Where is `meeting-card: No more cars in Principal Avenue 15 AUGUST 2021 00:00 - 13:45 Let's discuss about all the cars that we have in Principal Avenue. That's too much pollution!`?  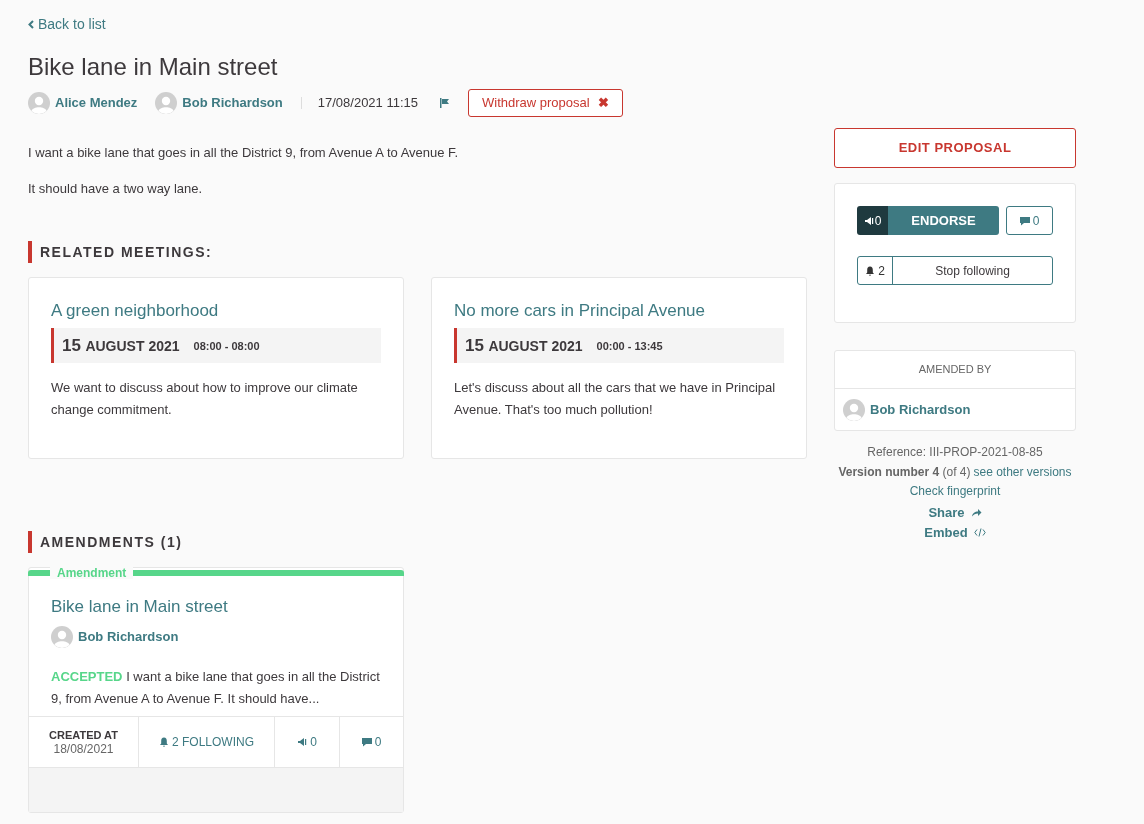 meeting-card: No more cars in Principal Avenue 15 AUGUST 2021 00:00 - 13:45 Let's discuss about all the cars that we have in Principal Avenue. That's too much pollution! is located at coordinates (619, 368).